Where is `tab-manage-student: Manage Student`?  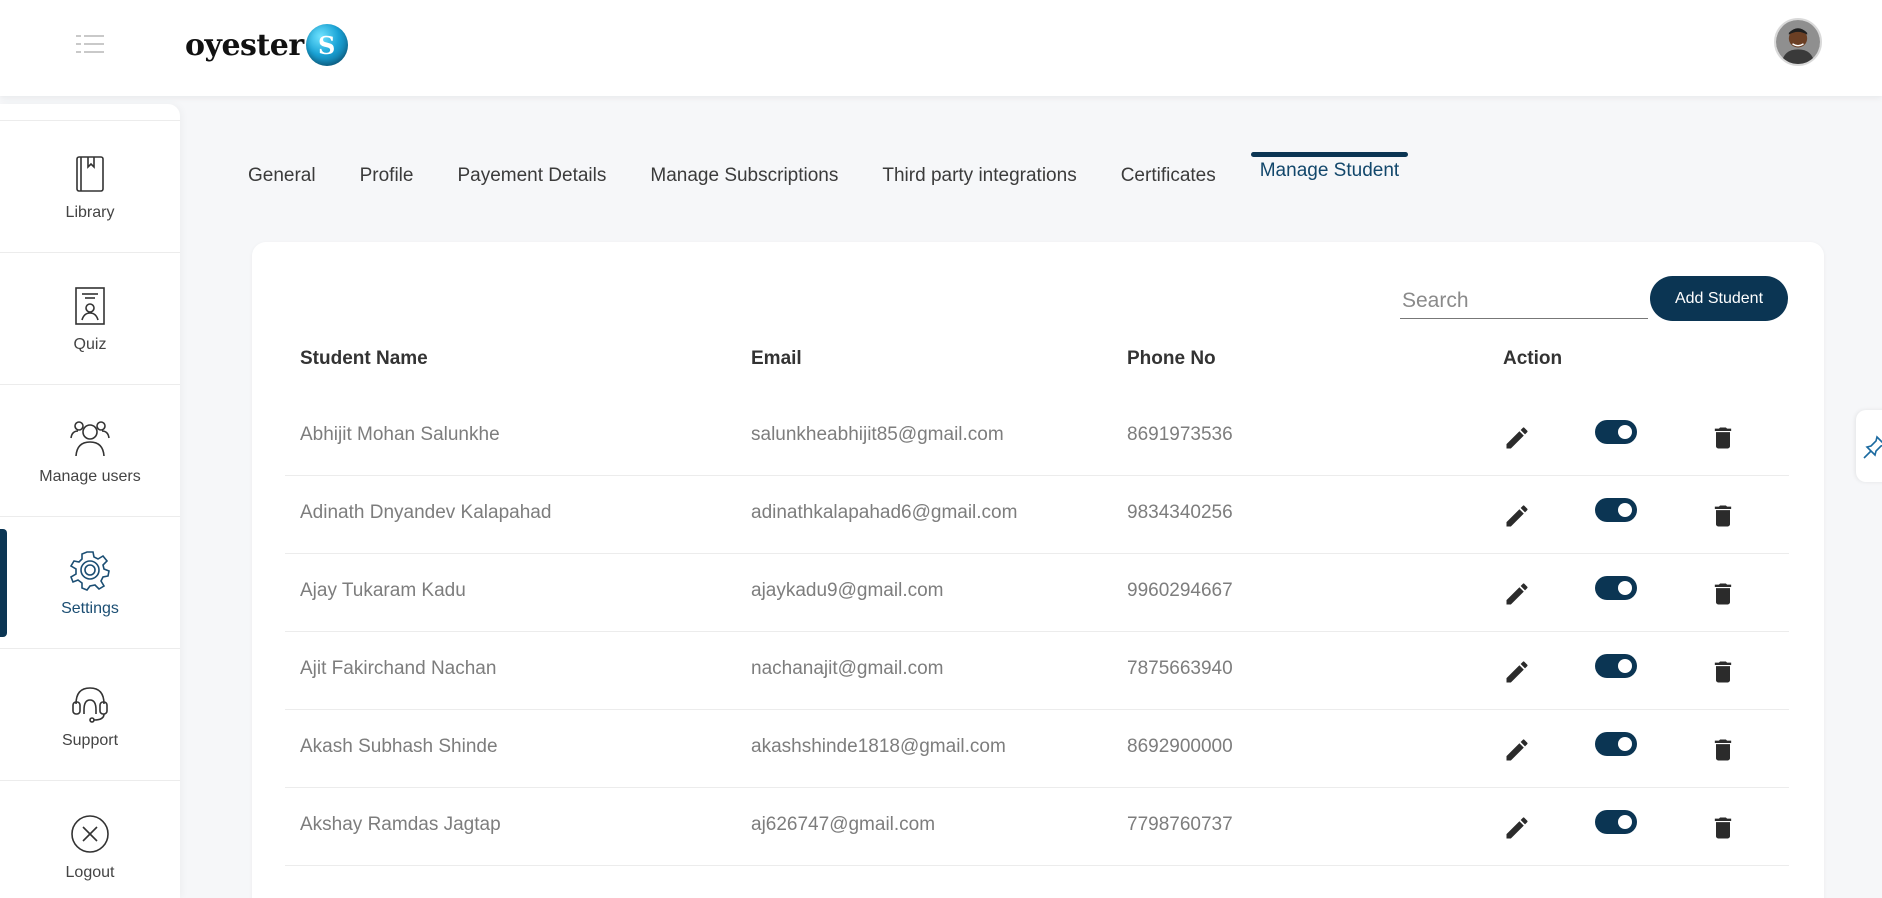
tab-manage-student: Manage Student is located at coordinates (1329, 170).